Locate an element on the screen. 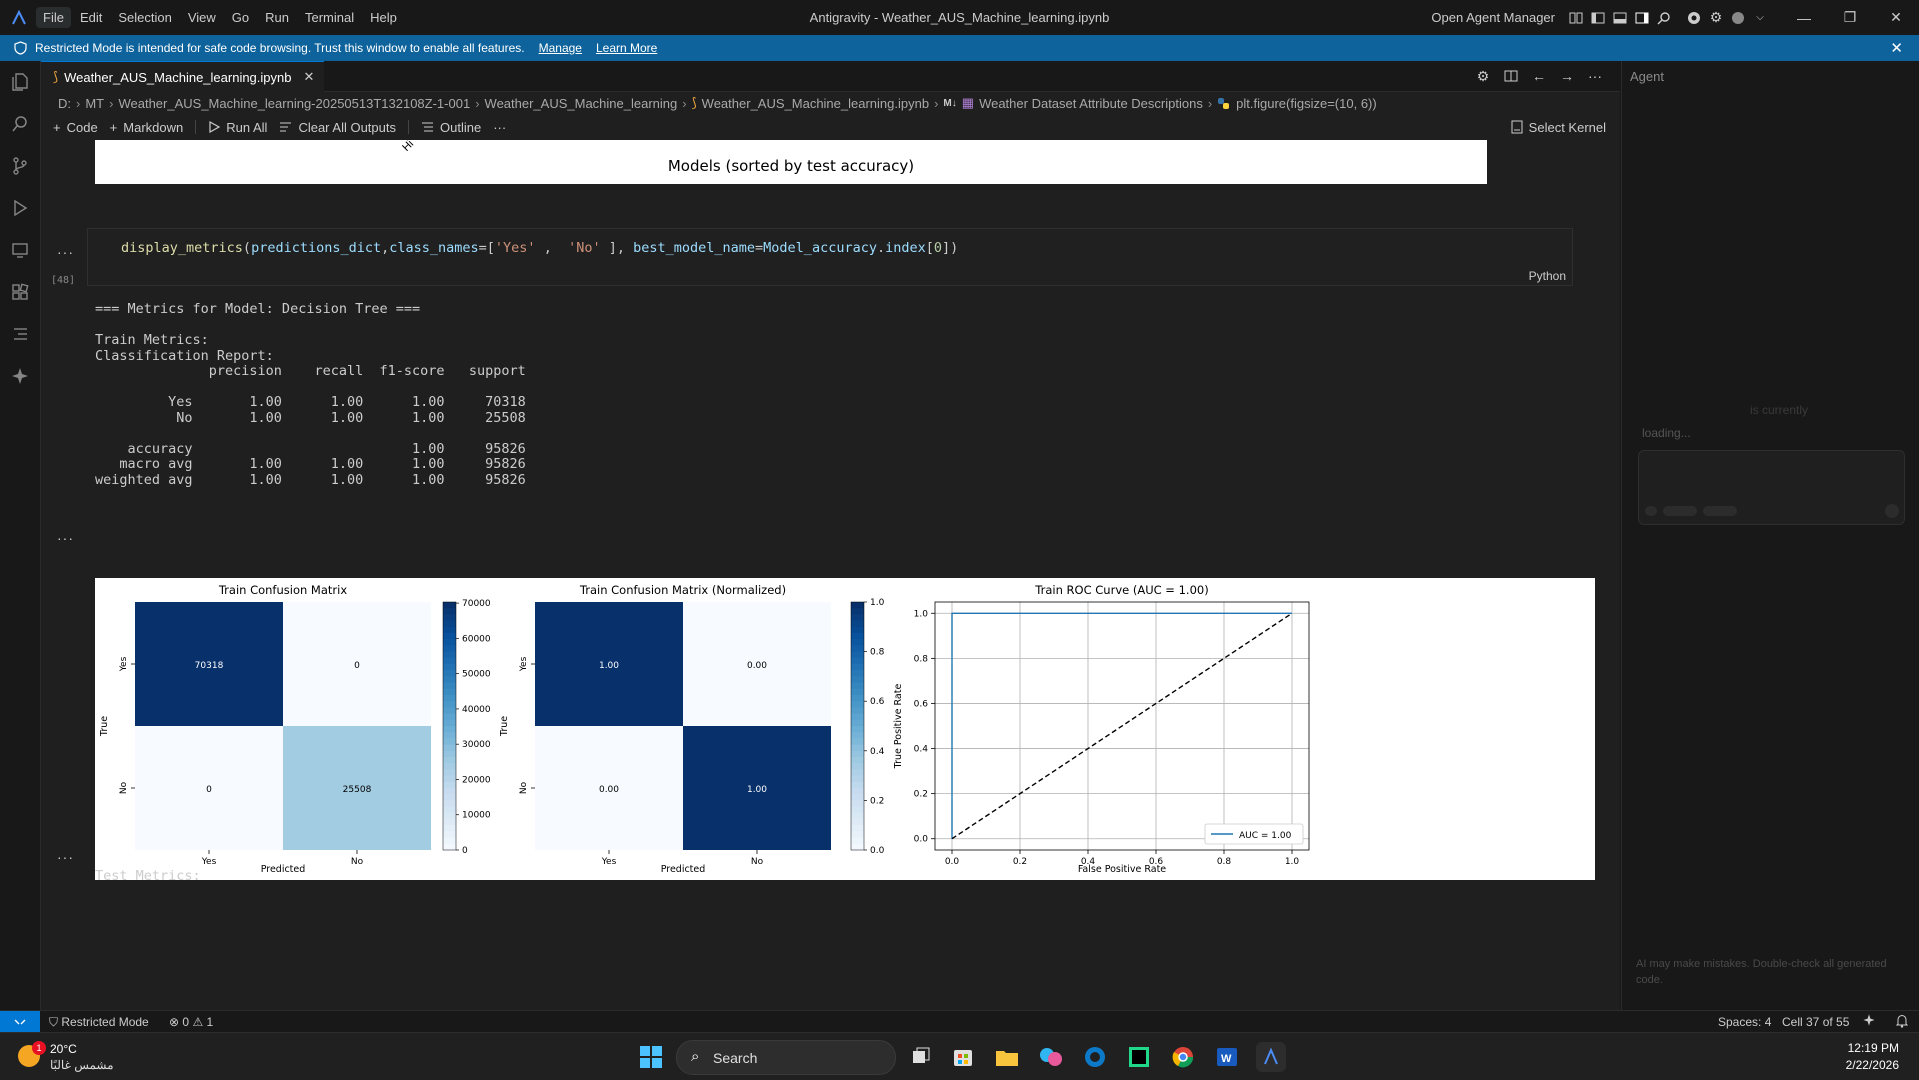  account-avatar-icon is located at coordinates (1738, 18).